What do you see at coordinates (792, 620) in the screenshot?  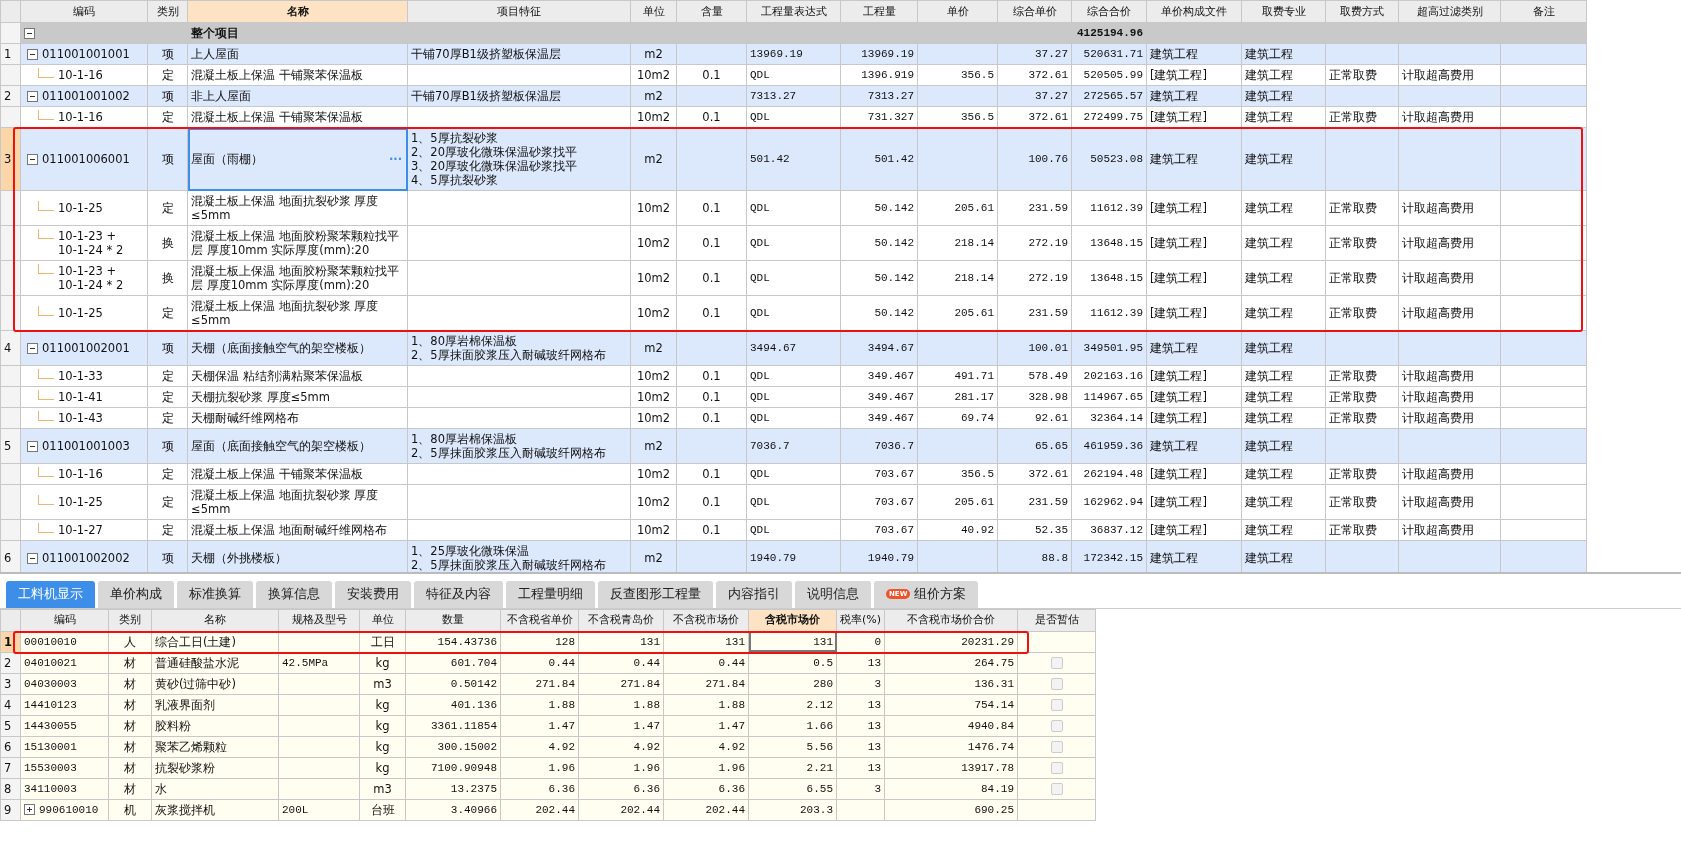 I see `column-header: 含税市场价` at bounding box center [792, 620].